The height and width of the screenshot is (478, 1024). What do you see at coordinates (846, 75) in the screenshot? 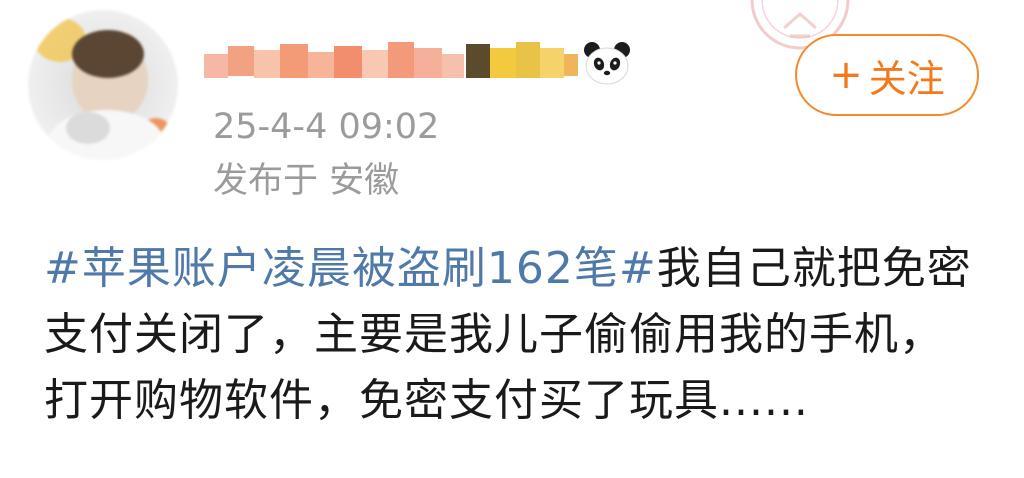
I see `plus-icon: +` at bounding box center [846, 75].